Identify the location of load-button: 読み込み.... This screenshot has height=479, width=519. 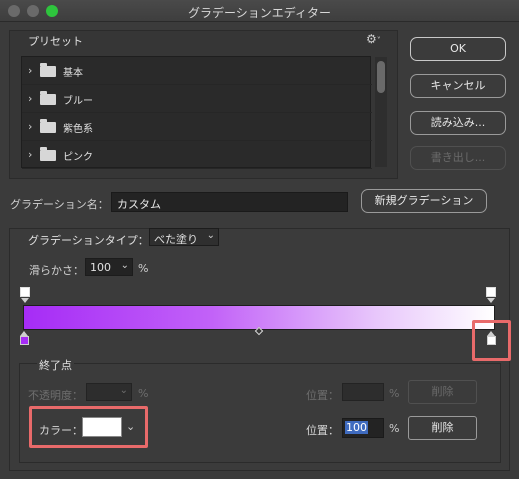
(458, 123).